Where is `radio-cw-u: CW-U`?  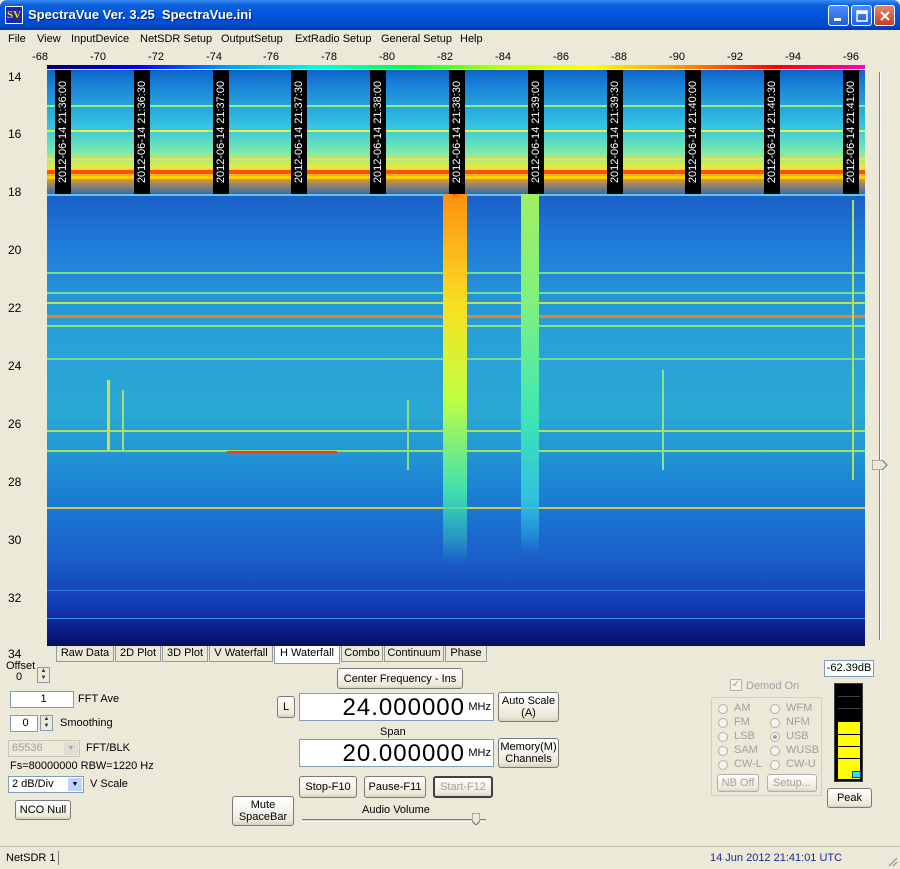
radio-cw-u: CW-U is located at coordinates (796, 765).